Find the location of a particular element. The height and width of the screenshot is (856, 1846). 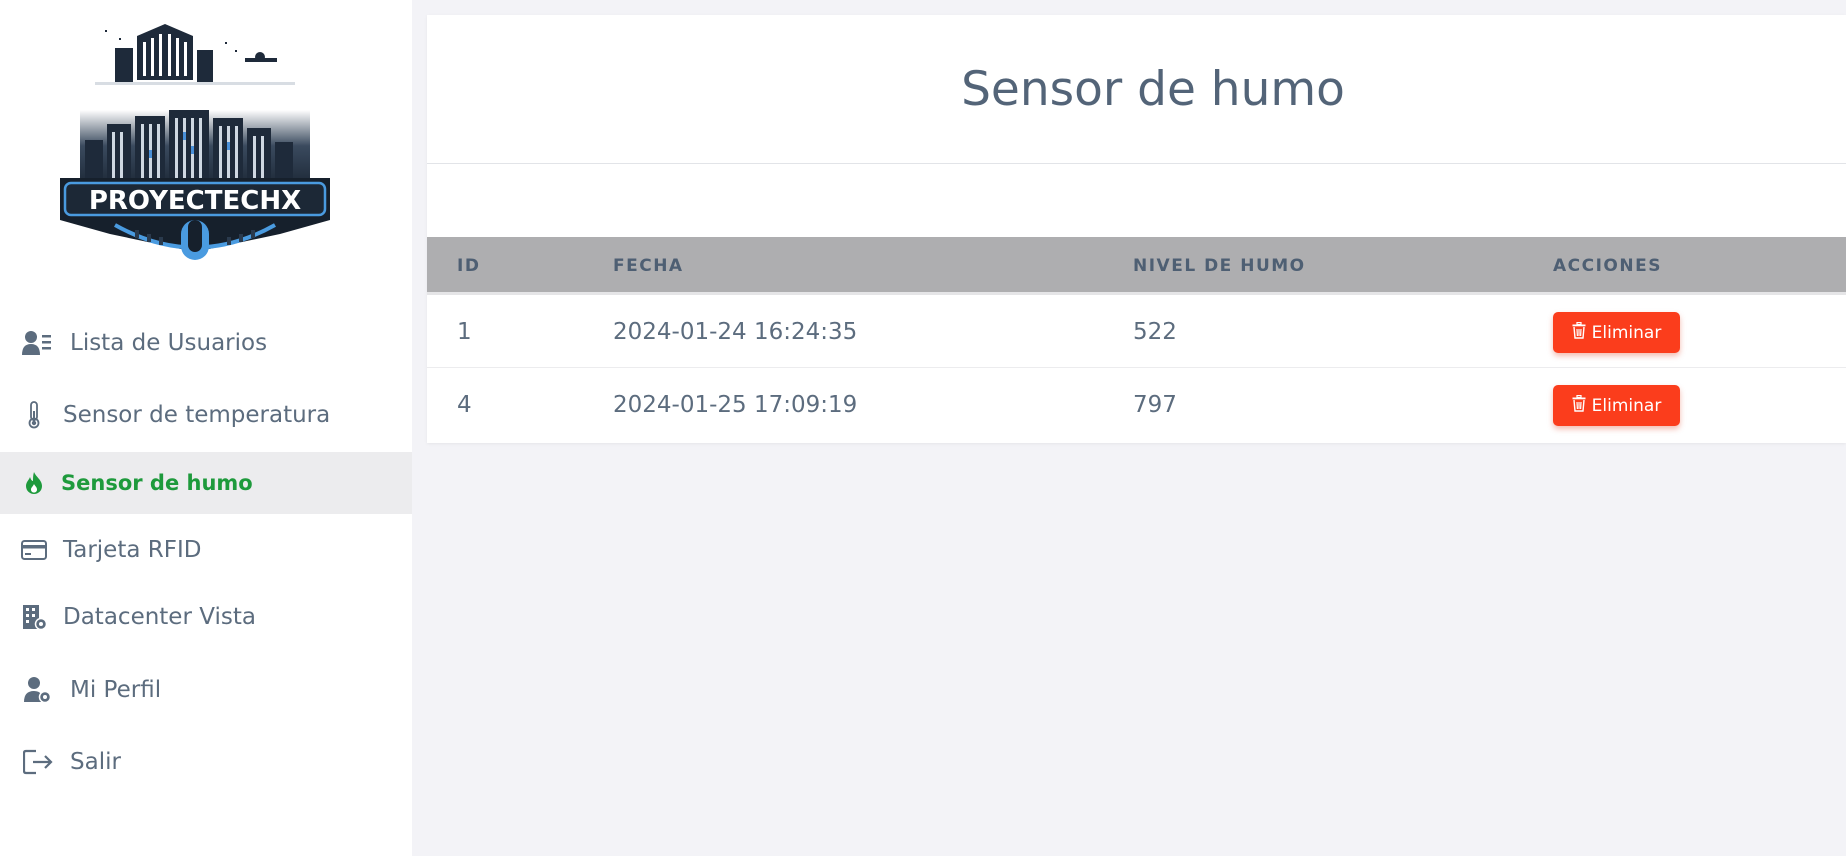

logo-text: PROYECTECHX is located at coordinates (195, 201).